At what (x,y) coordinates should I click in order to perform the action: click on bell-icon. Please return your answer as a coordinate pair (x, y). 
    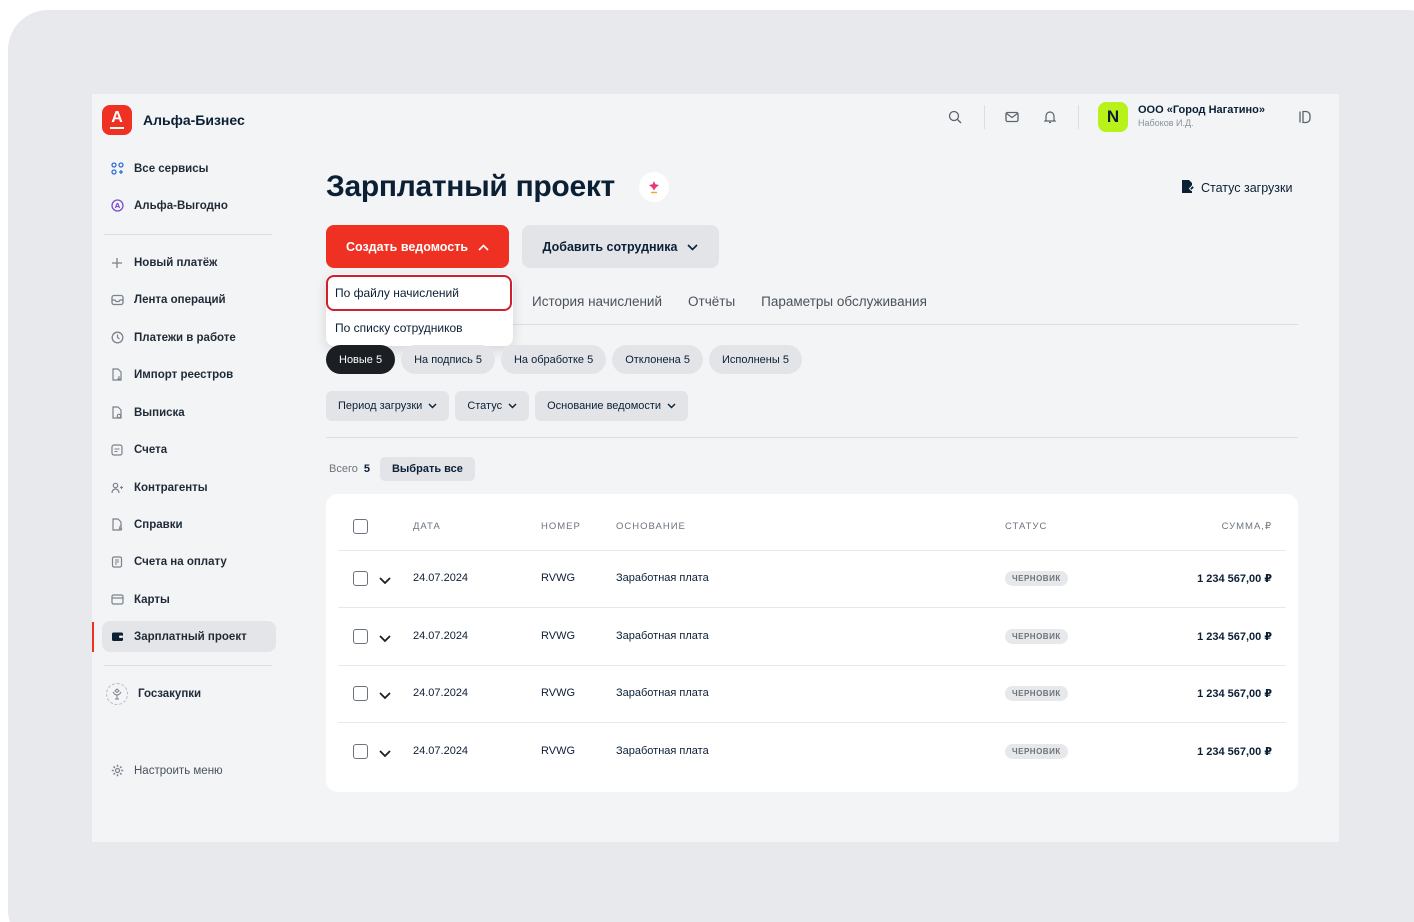
    Looking at the image, I should click on (1050, 117).